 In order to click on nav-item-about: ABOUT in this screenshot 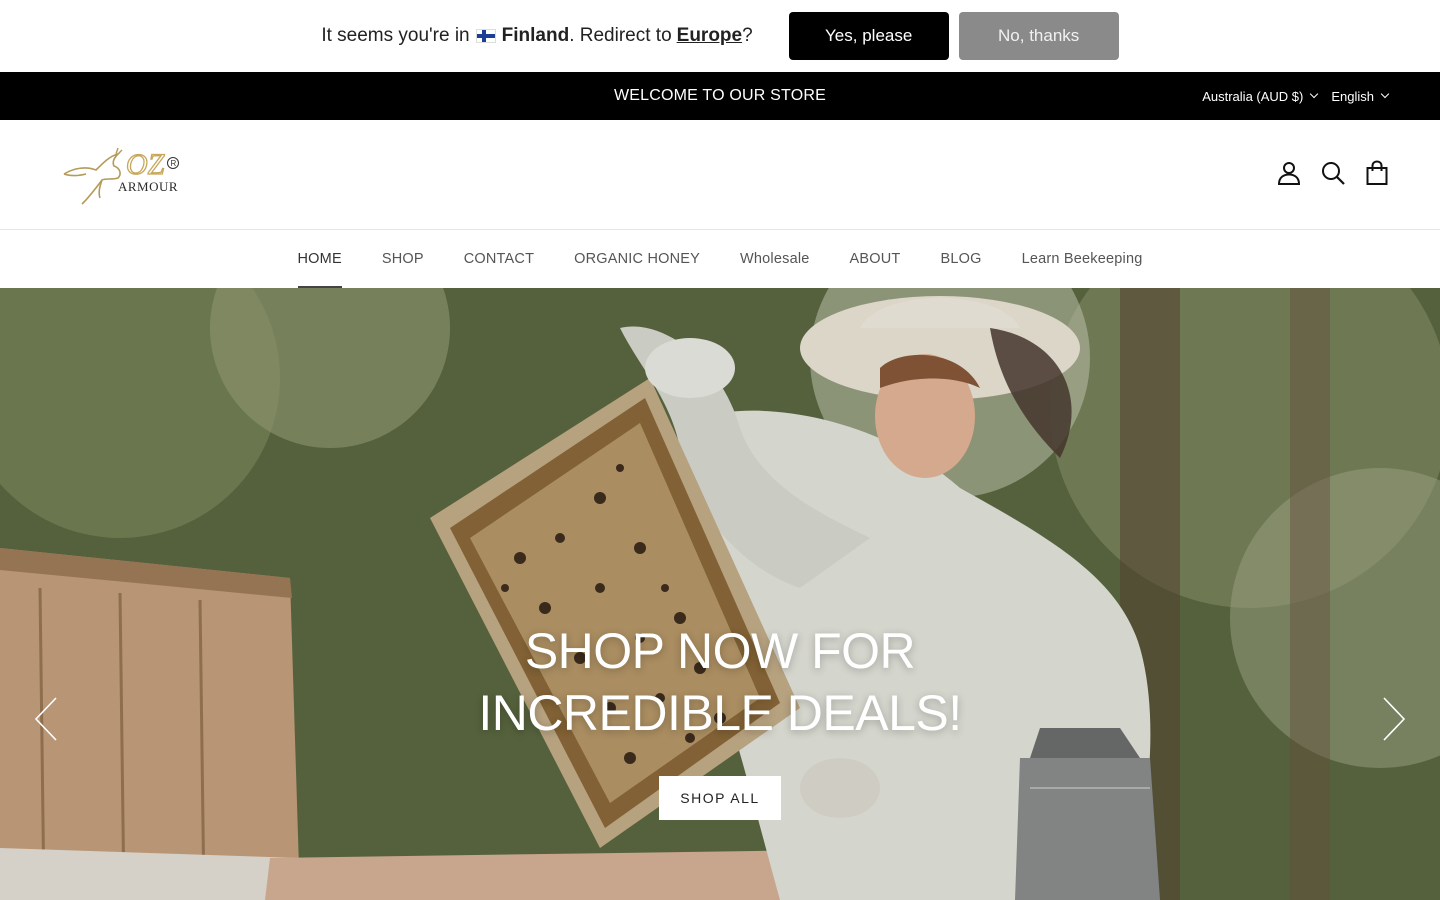, I will do `click(875, 259)`.